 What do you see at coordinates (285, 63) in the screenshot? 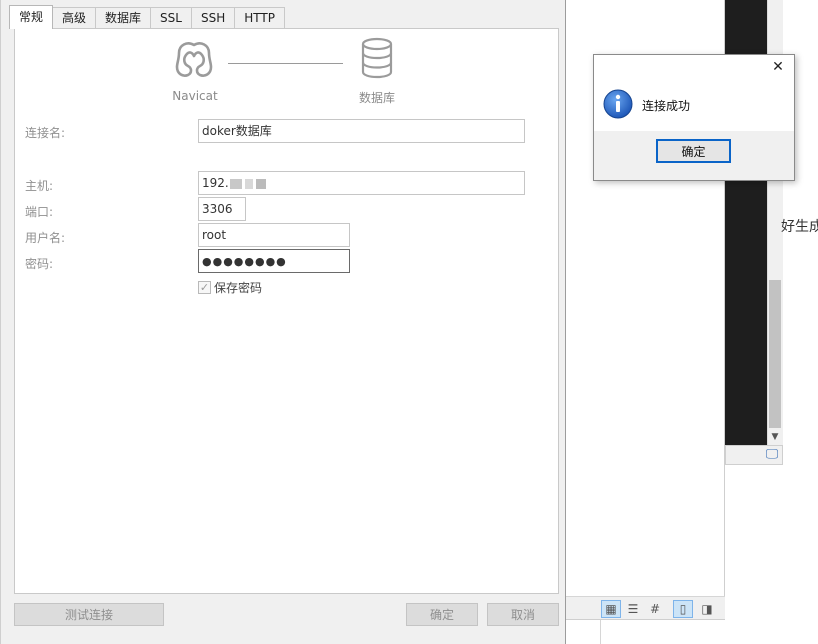
I see `connector-line` at bounding box center [285, 63].